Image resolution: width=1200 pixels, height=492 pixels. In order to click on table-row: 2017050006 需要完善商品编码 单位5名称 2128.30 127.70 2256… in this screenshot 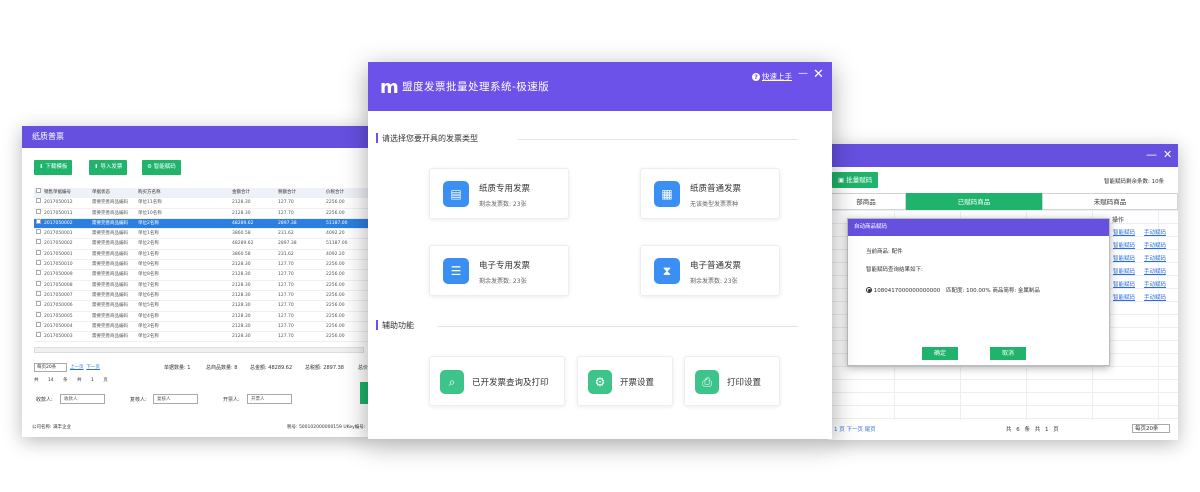, I will do `click(203, 306)`.